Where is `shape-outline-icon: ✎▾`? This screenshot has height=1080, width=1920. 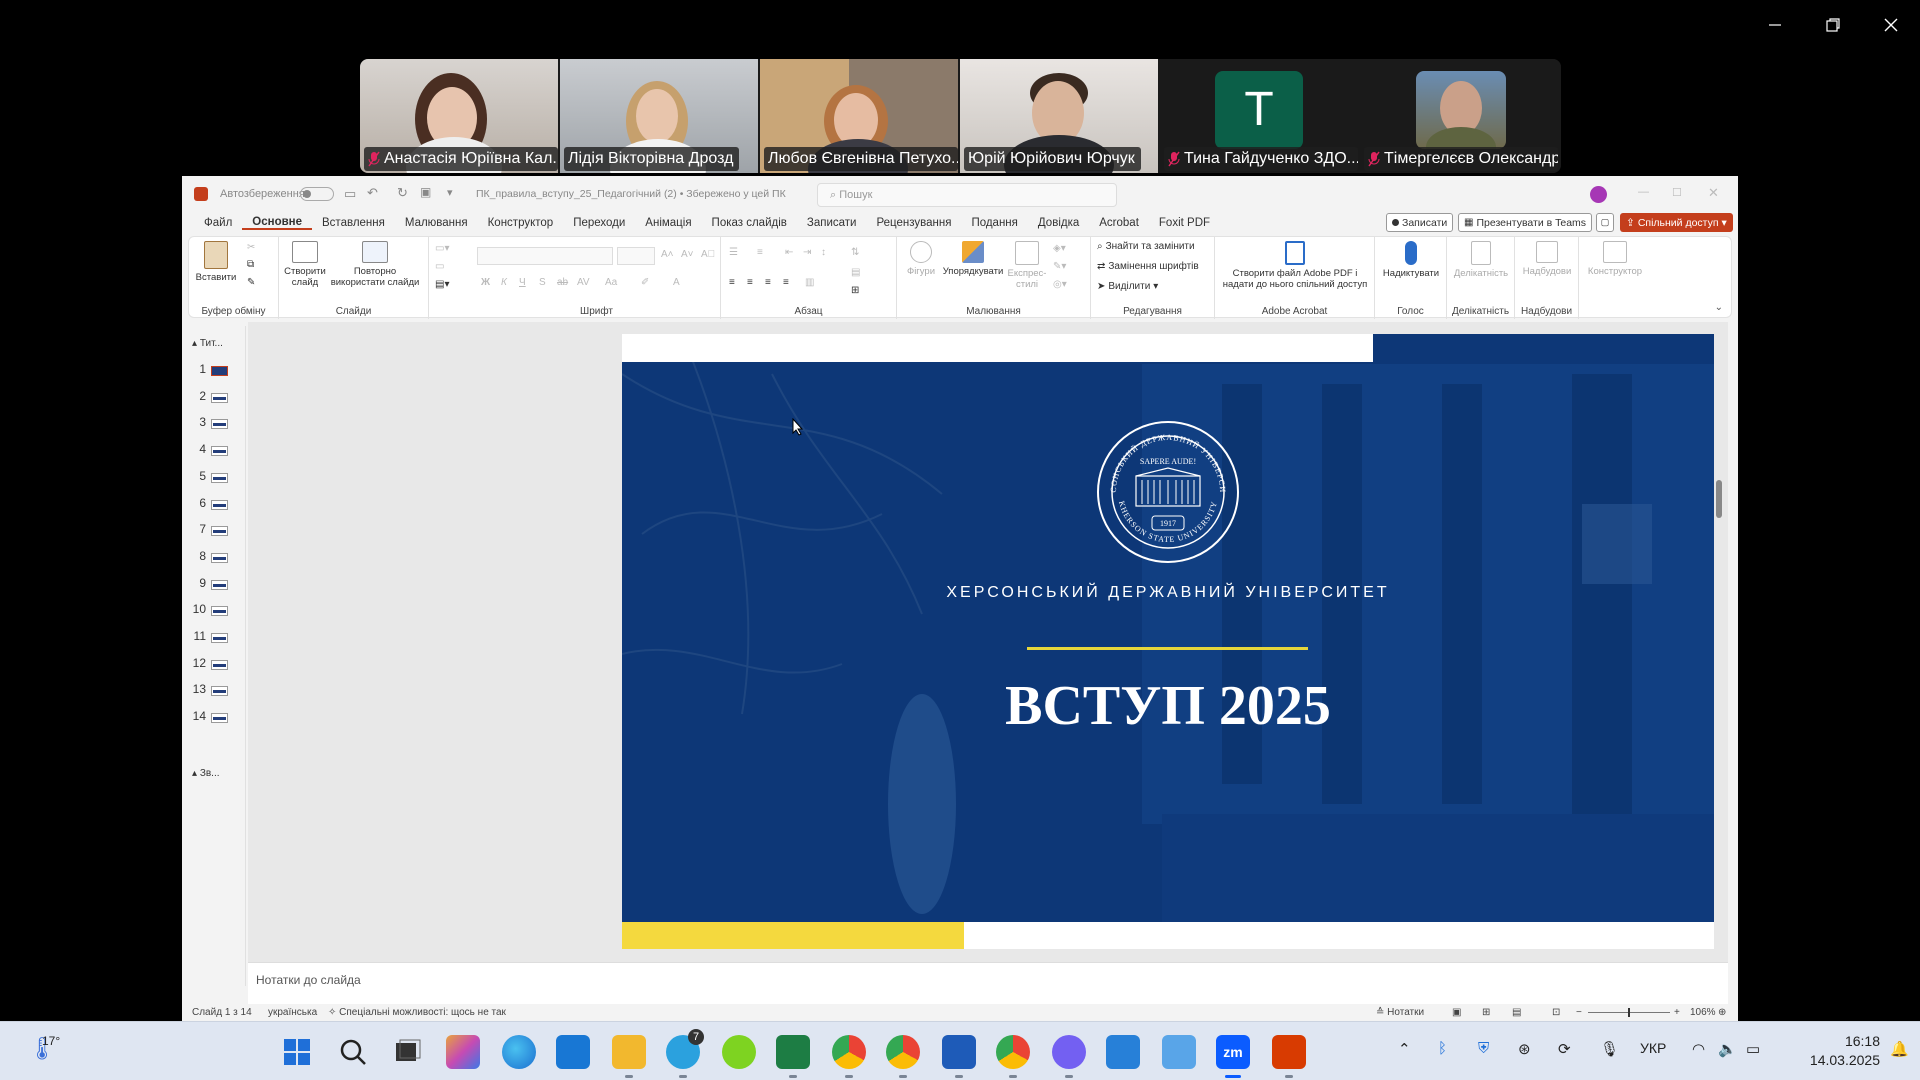
shape-outline-icon: ✎▾ is located at coordinates (1059, 266).